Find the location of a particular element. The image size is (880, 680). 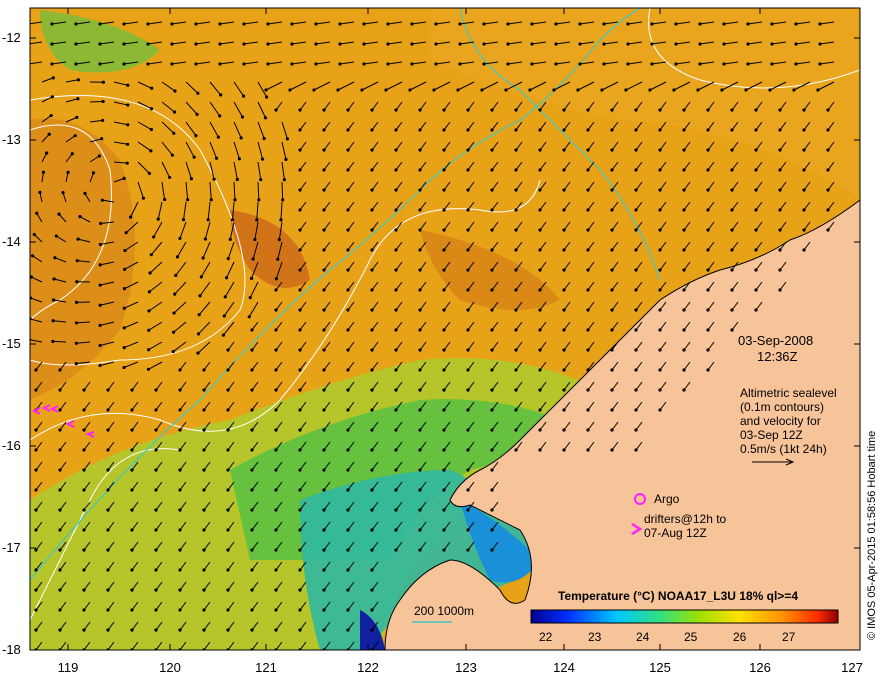

lat-label: -13 is located at coordinates (11, 139).